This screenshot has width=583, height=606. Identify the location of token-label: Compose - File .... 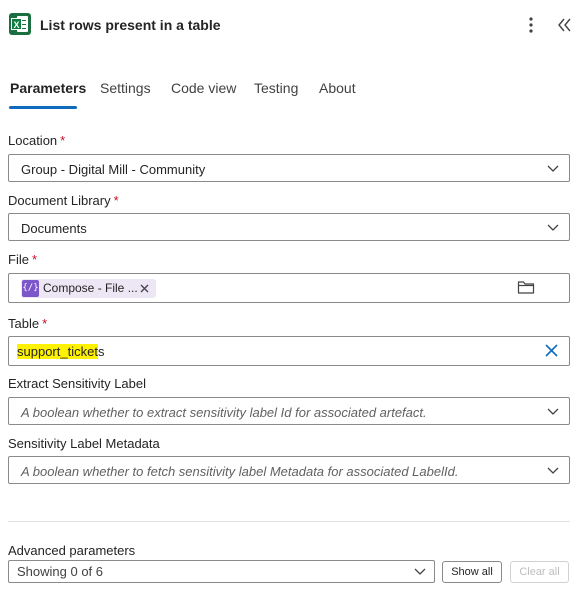
(90, 288).